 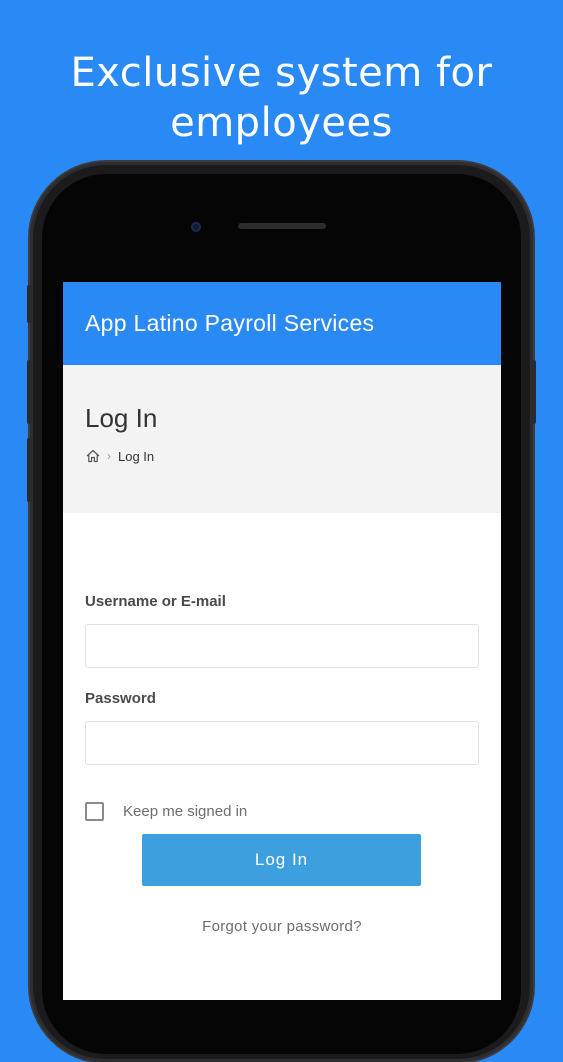 What do you see at coordinates (293, 456) in the screenshot?
I see `breadcrumb: › Log In` at bounding box center [293, 456].